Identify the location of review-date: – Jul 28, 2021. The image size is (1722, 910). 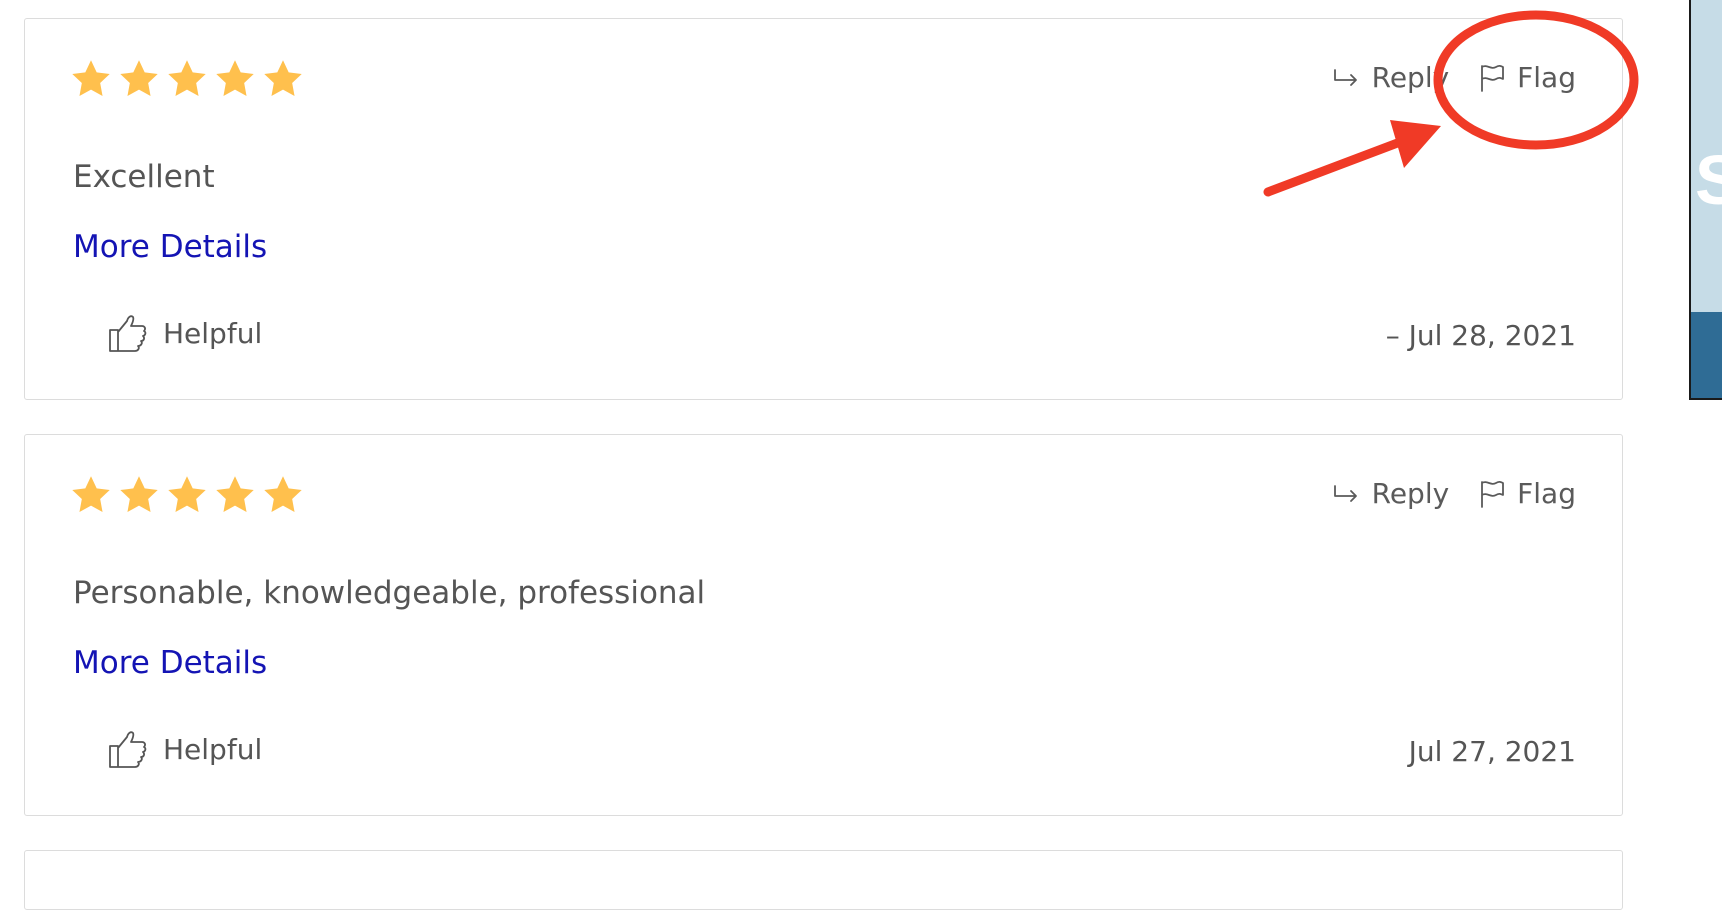
(1480, 335).